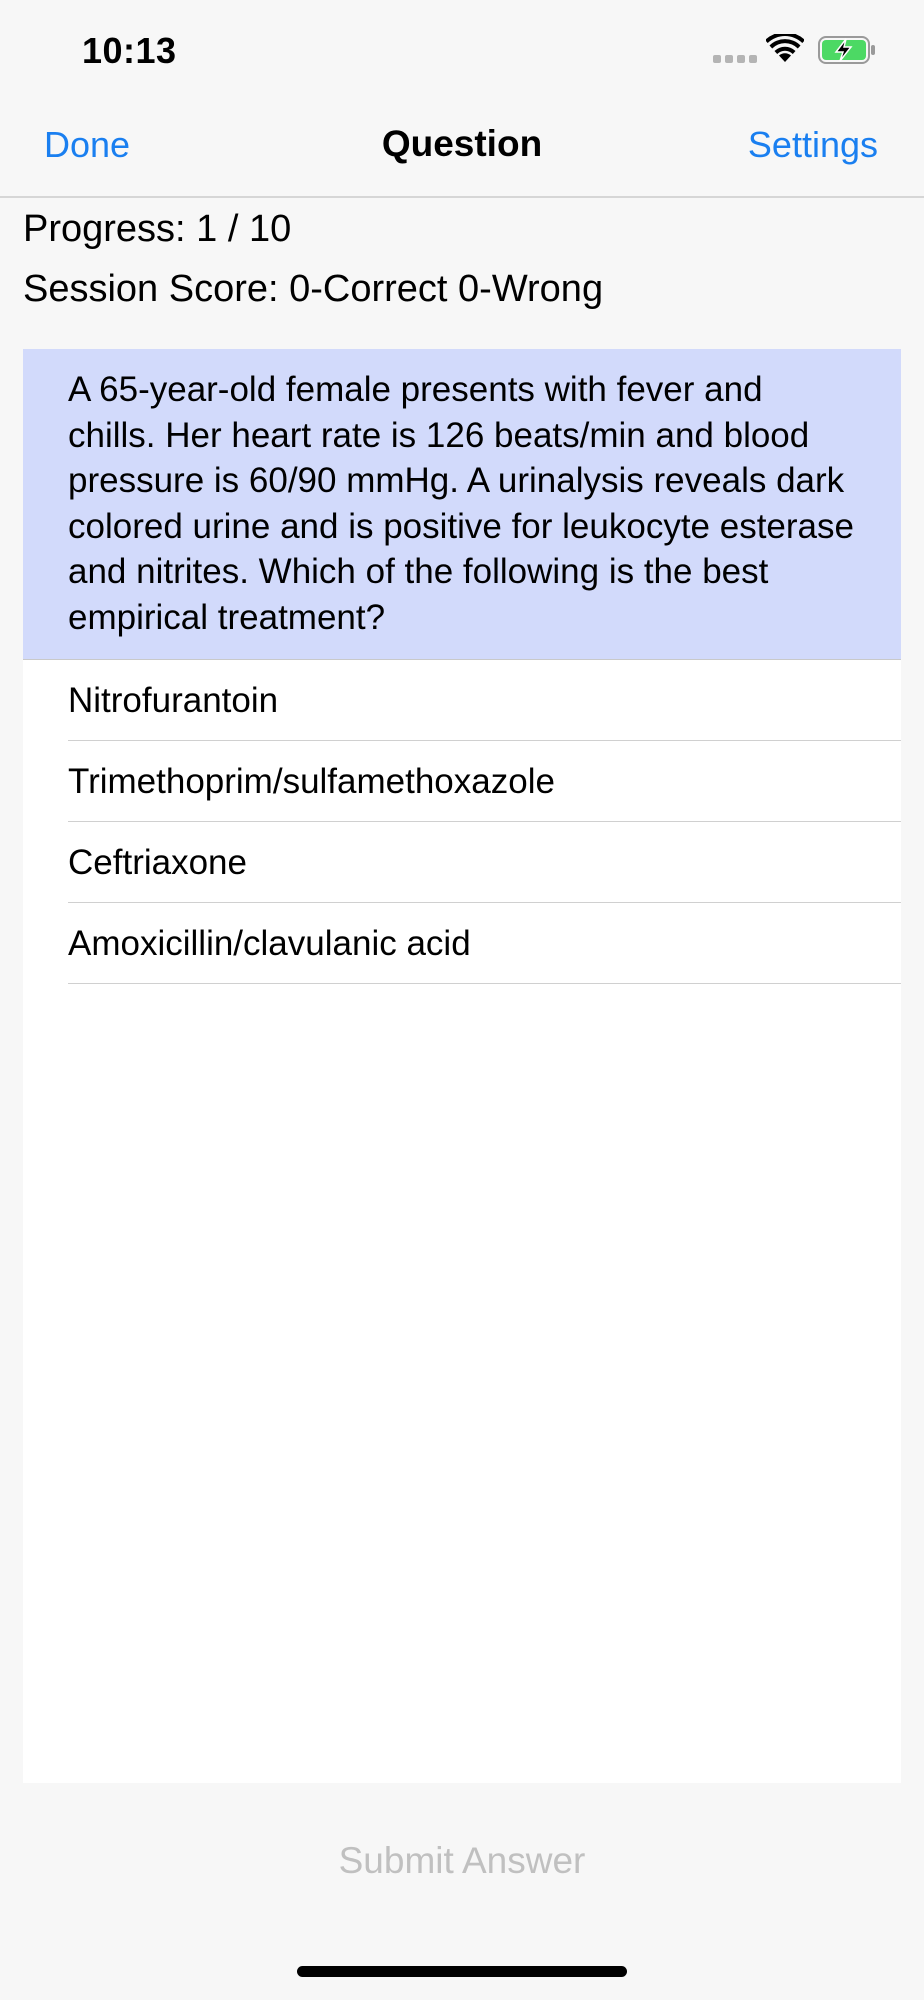  What do you see at coordinates (313, 289) in the screenshot?
I see `session-score-label: Session Score: 0-Correct 0-Wrong` at bounding box center [313, 289].